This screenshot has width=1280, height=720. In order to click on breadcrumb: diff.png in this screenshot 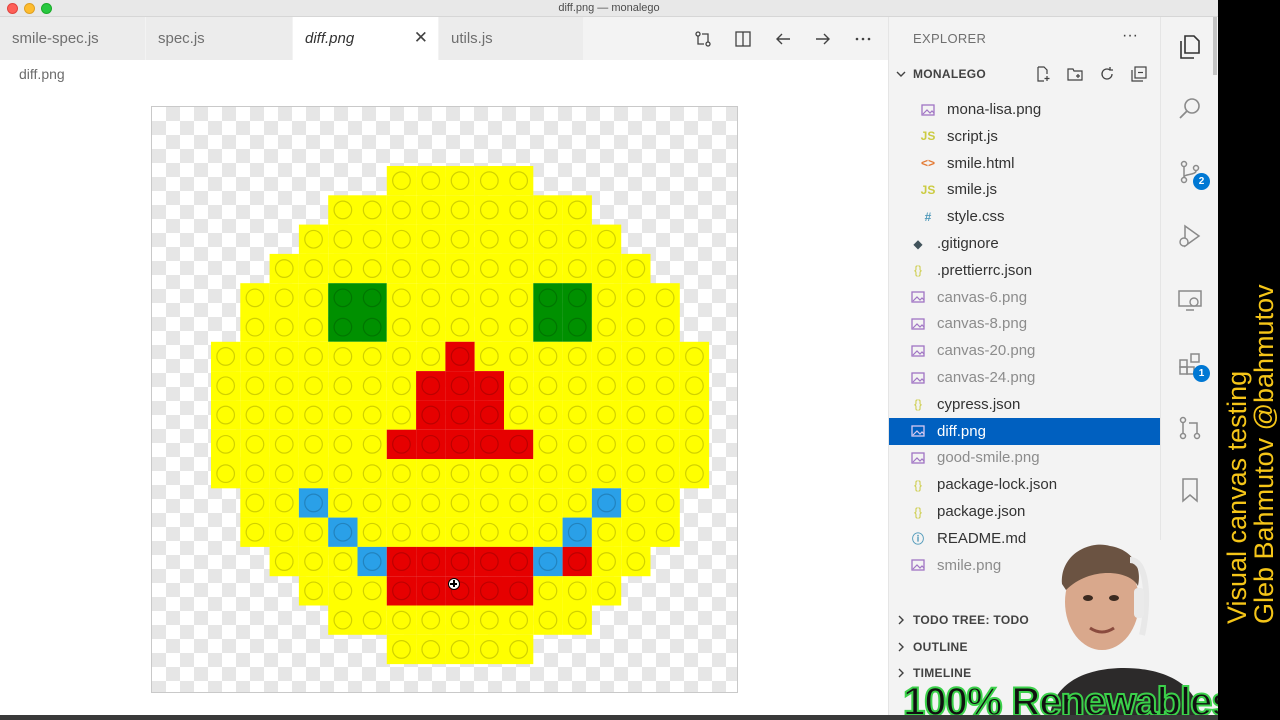, I will do `click(42, 74)`.